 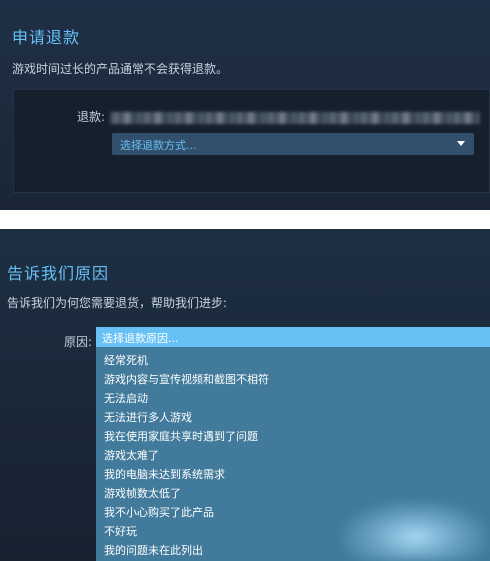 I want to click on reason-option: 游戏太难了, so click(x=131, y=455).